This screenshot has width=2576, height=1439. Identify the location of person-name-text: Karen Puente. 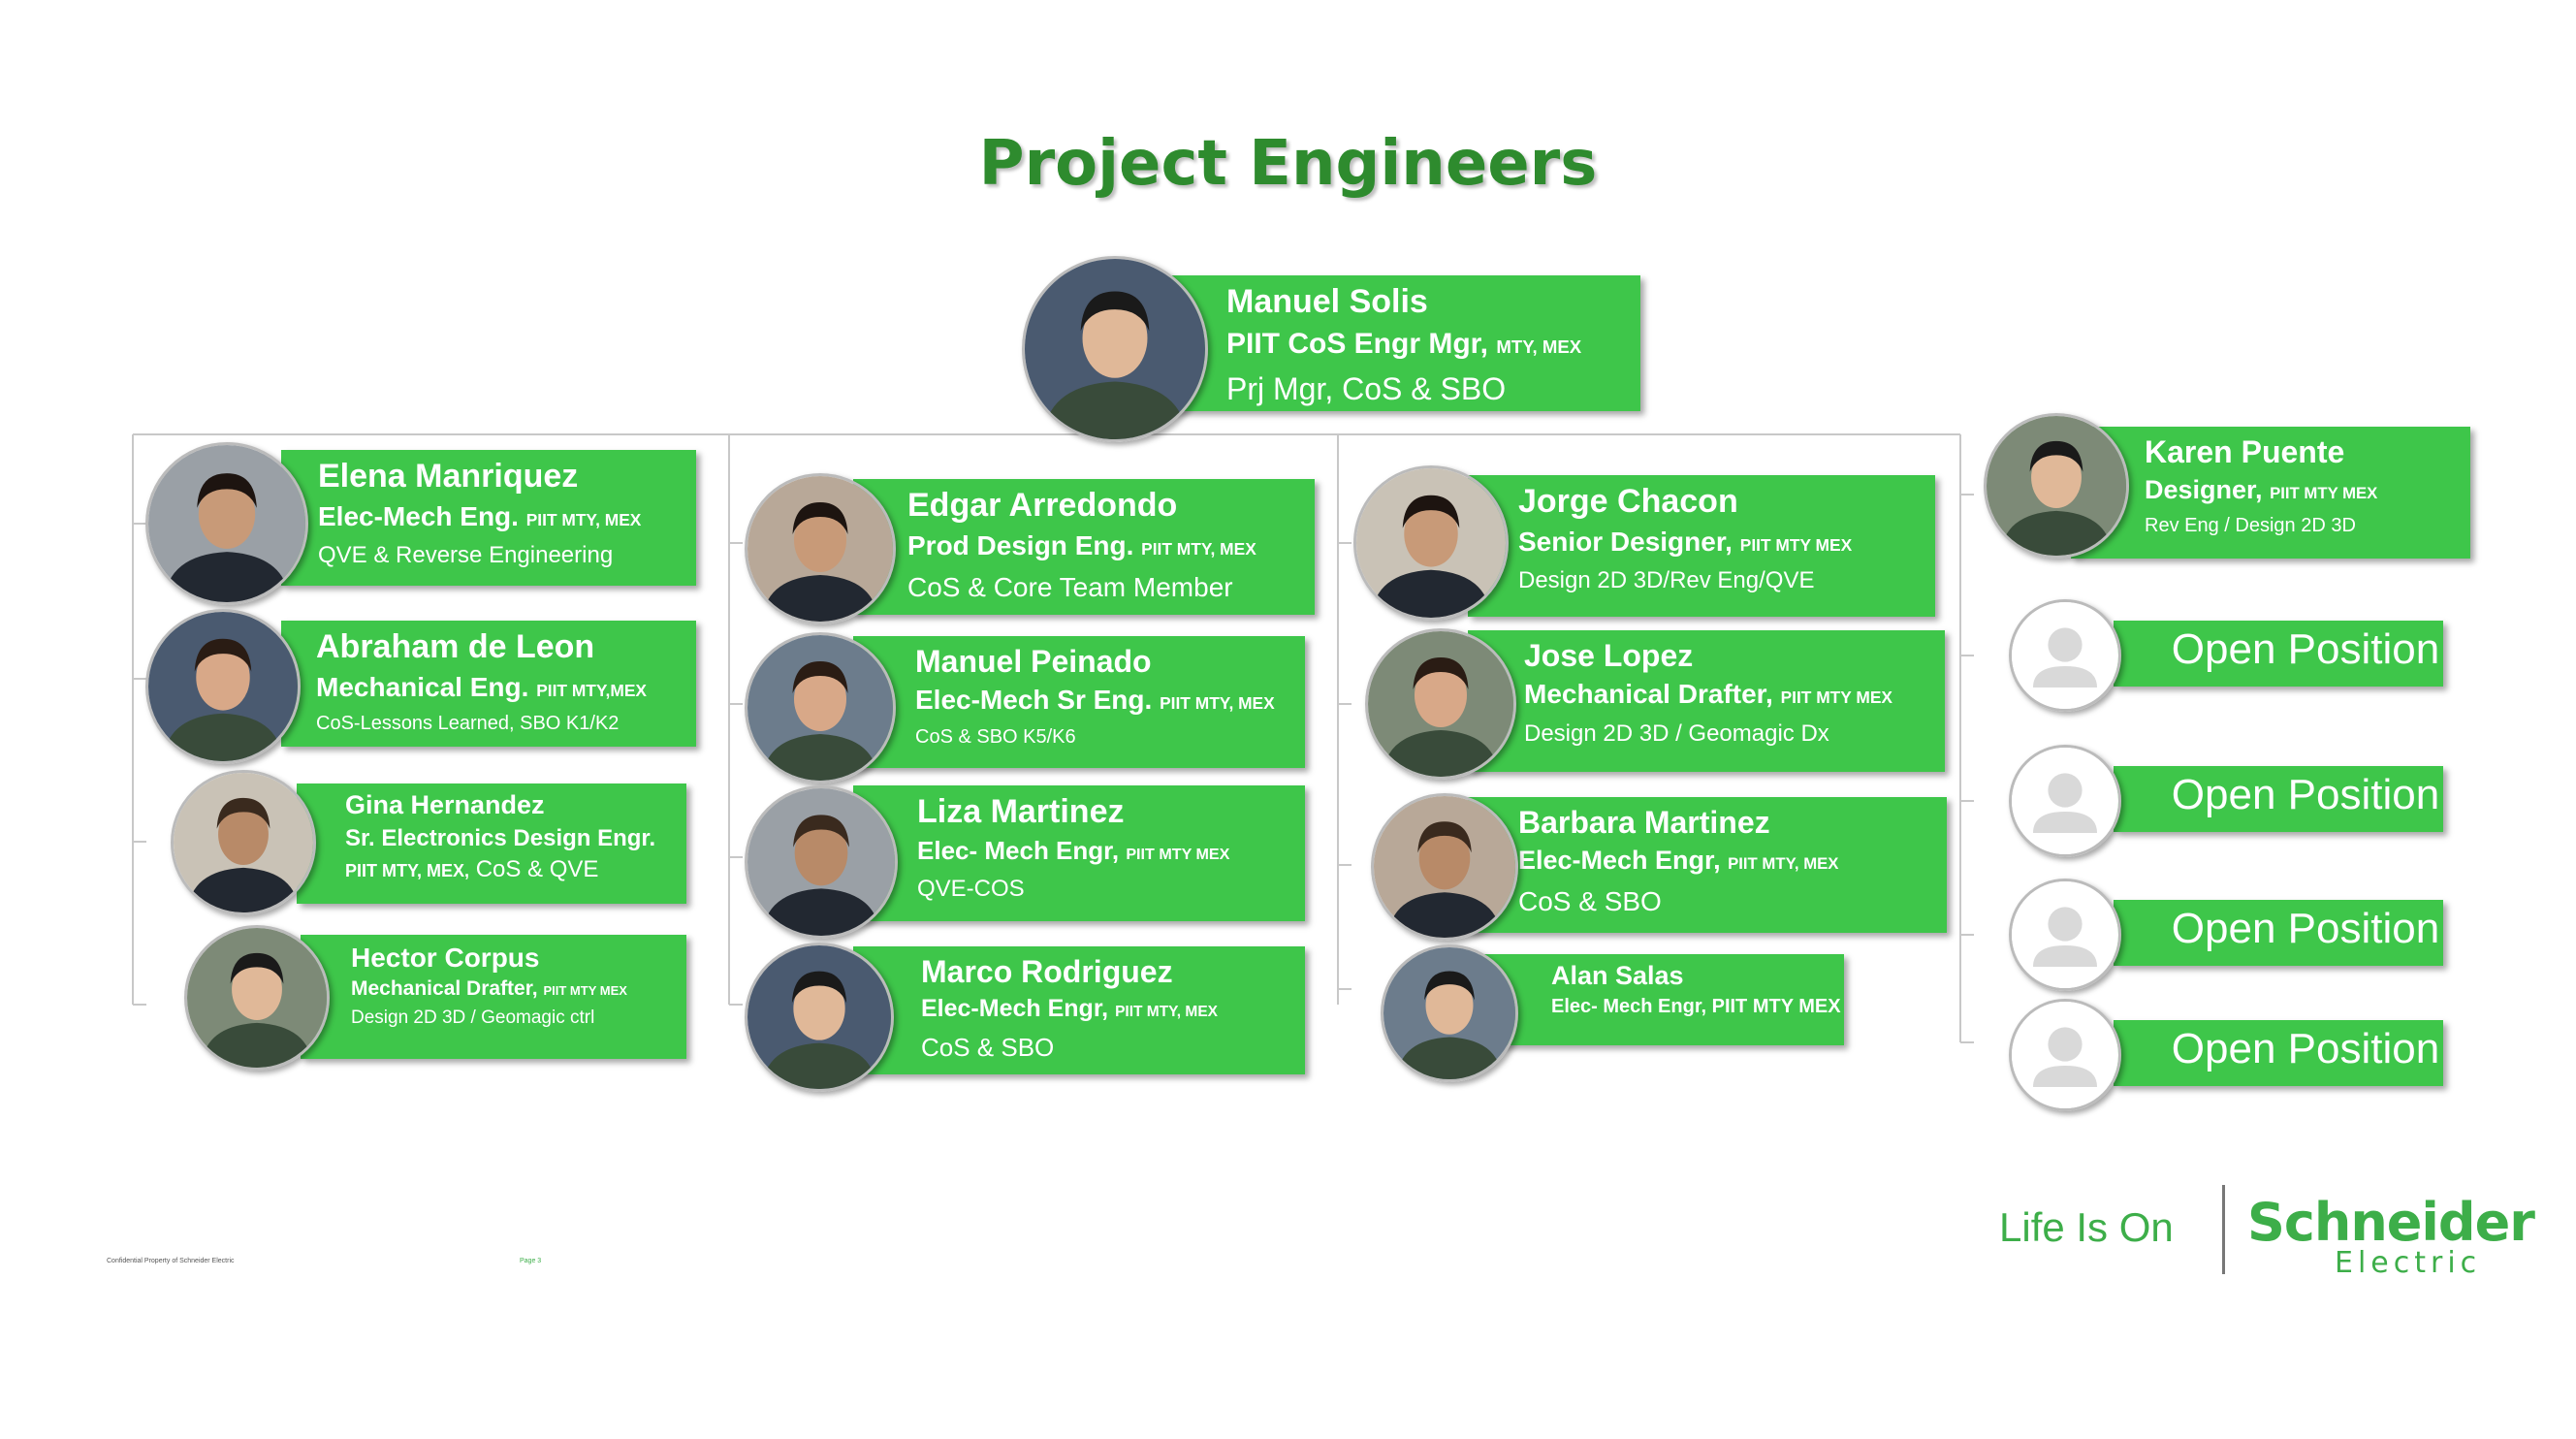
(2245, 451).